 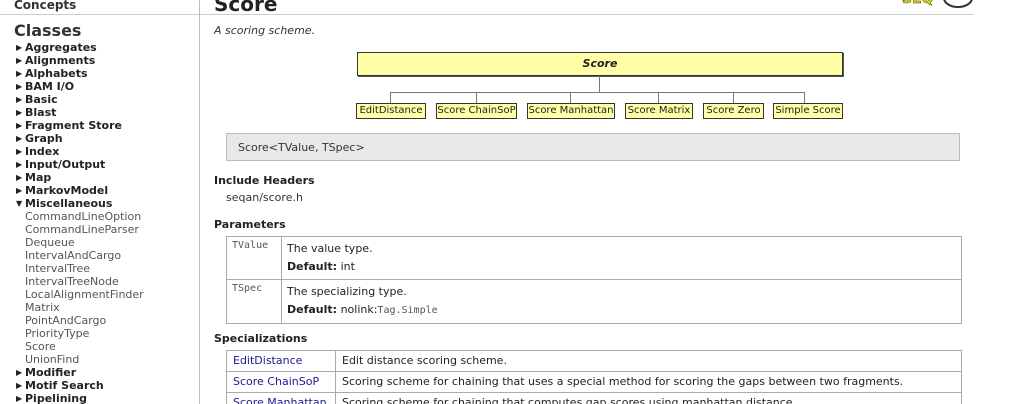 I want to click on specialization-link: Score ChainSoP, so click(x=281, y=382).